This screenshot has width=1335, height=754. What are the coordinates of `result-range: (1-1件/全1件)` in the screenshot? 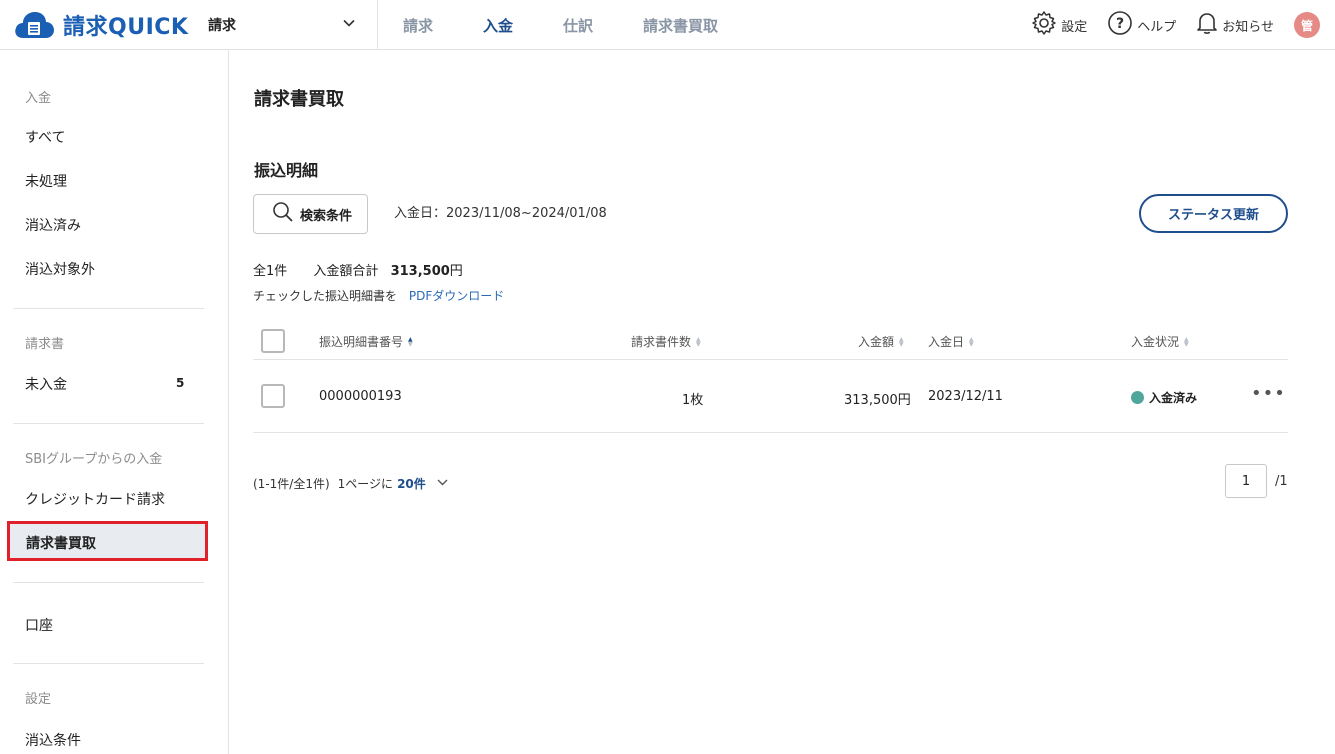 It's located at (291, 484).